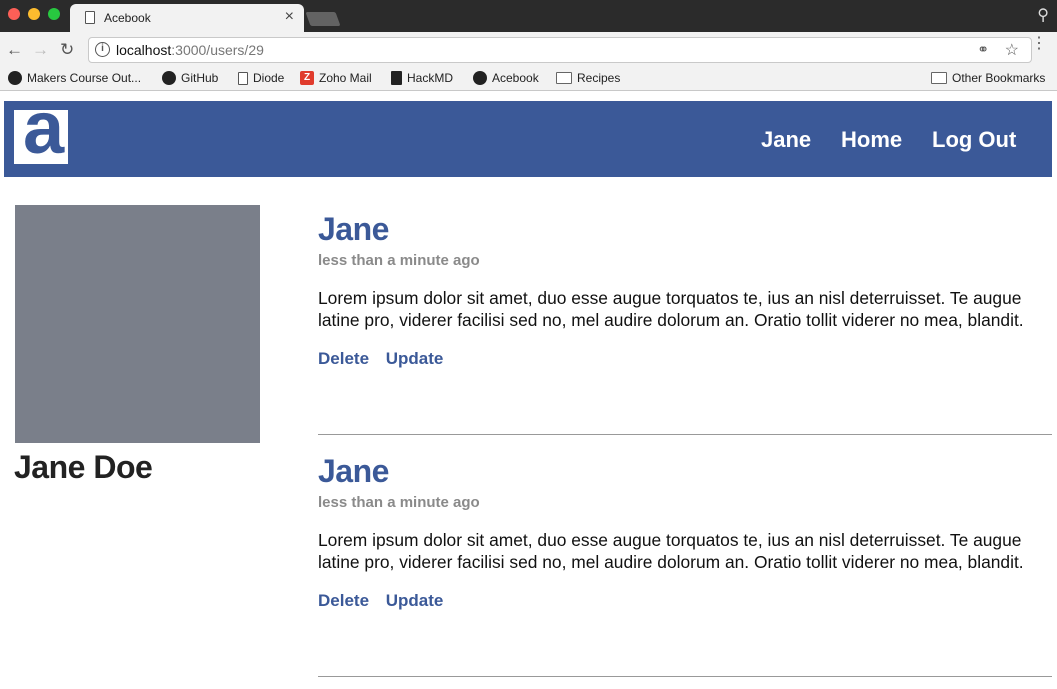 This screenshot has height=689, width=1057. I want to click on bookmark-star-icon: ☆, so click(1012, 50).